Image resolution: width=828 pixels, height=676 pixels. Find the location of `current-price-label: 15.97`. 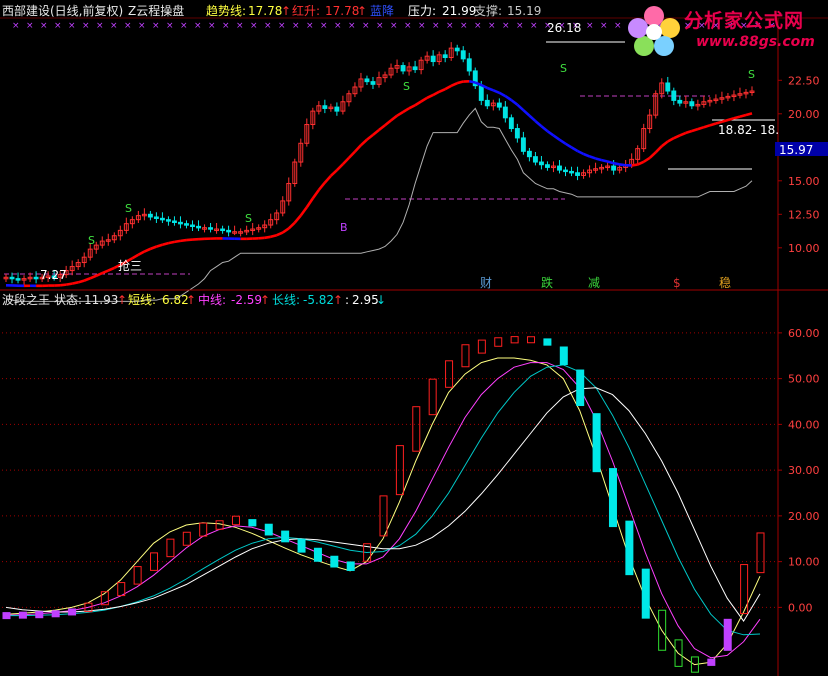

current-price-label: 15.97 is located at coordinates (796, 150).